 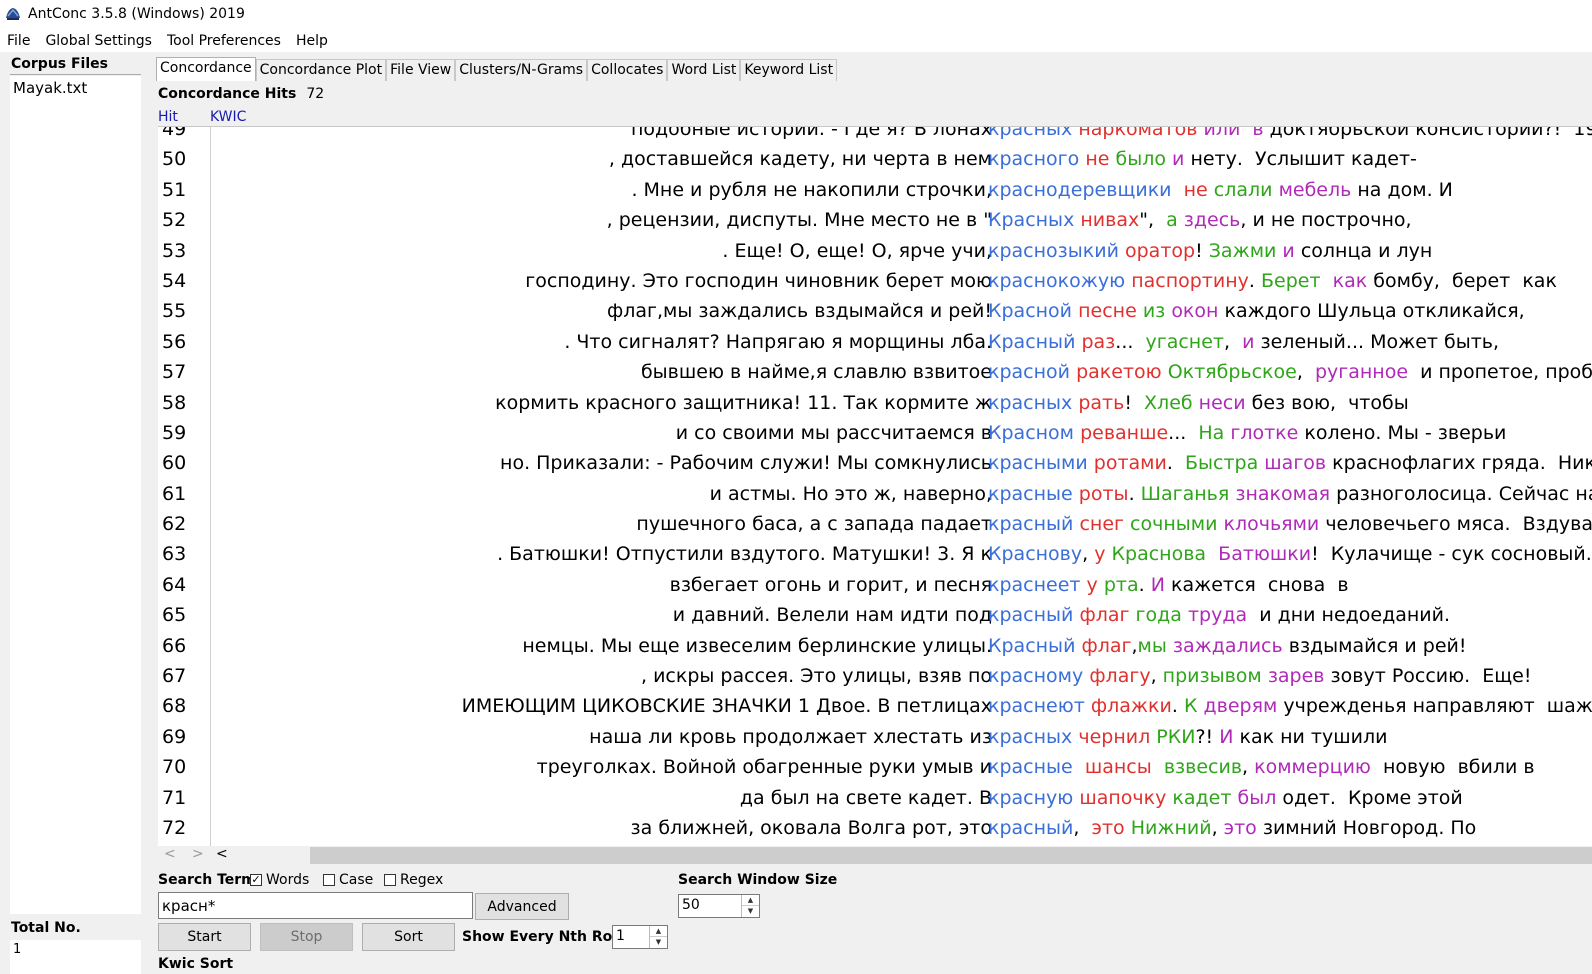 What do you see at coordinates (413, 880) in the screenshot?
I see `regex-checkbox: Regex` at bounding box center [413, 880].